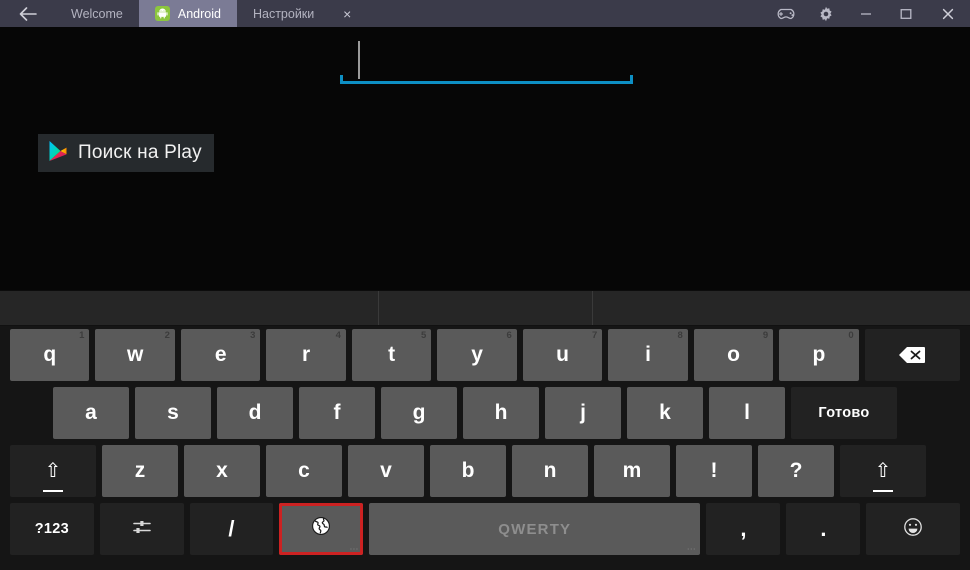  What do you see at coordinates (826, 13) in the screenshot?
I see `settings-button` at bounding box center [826, 13].